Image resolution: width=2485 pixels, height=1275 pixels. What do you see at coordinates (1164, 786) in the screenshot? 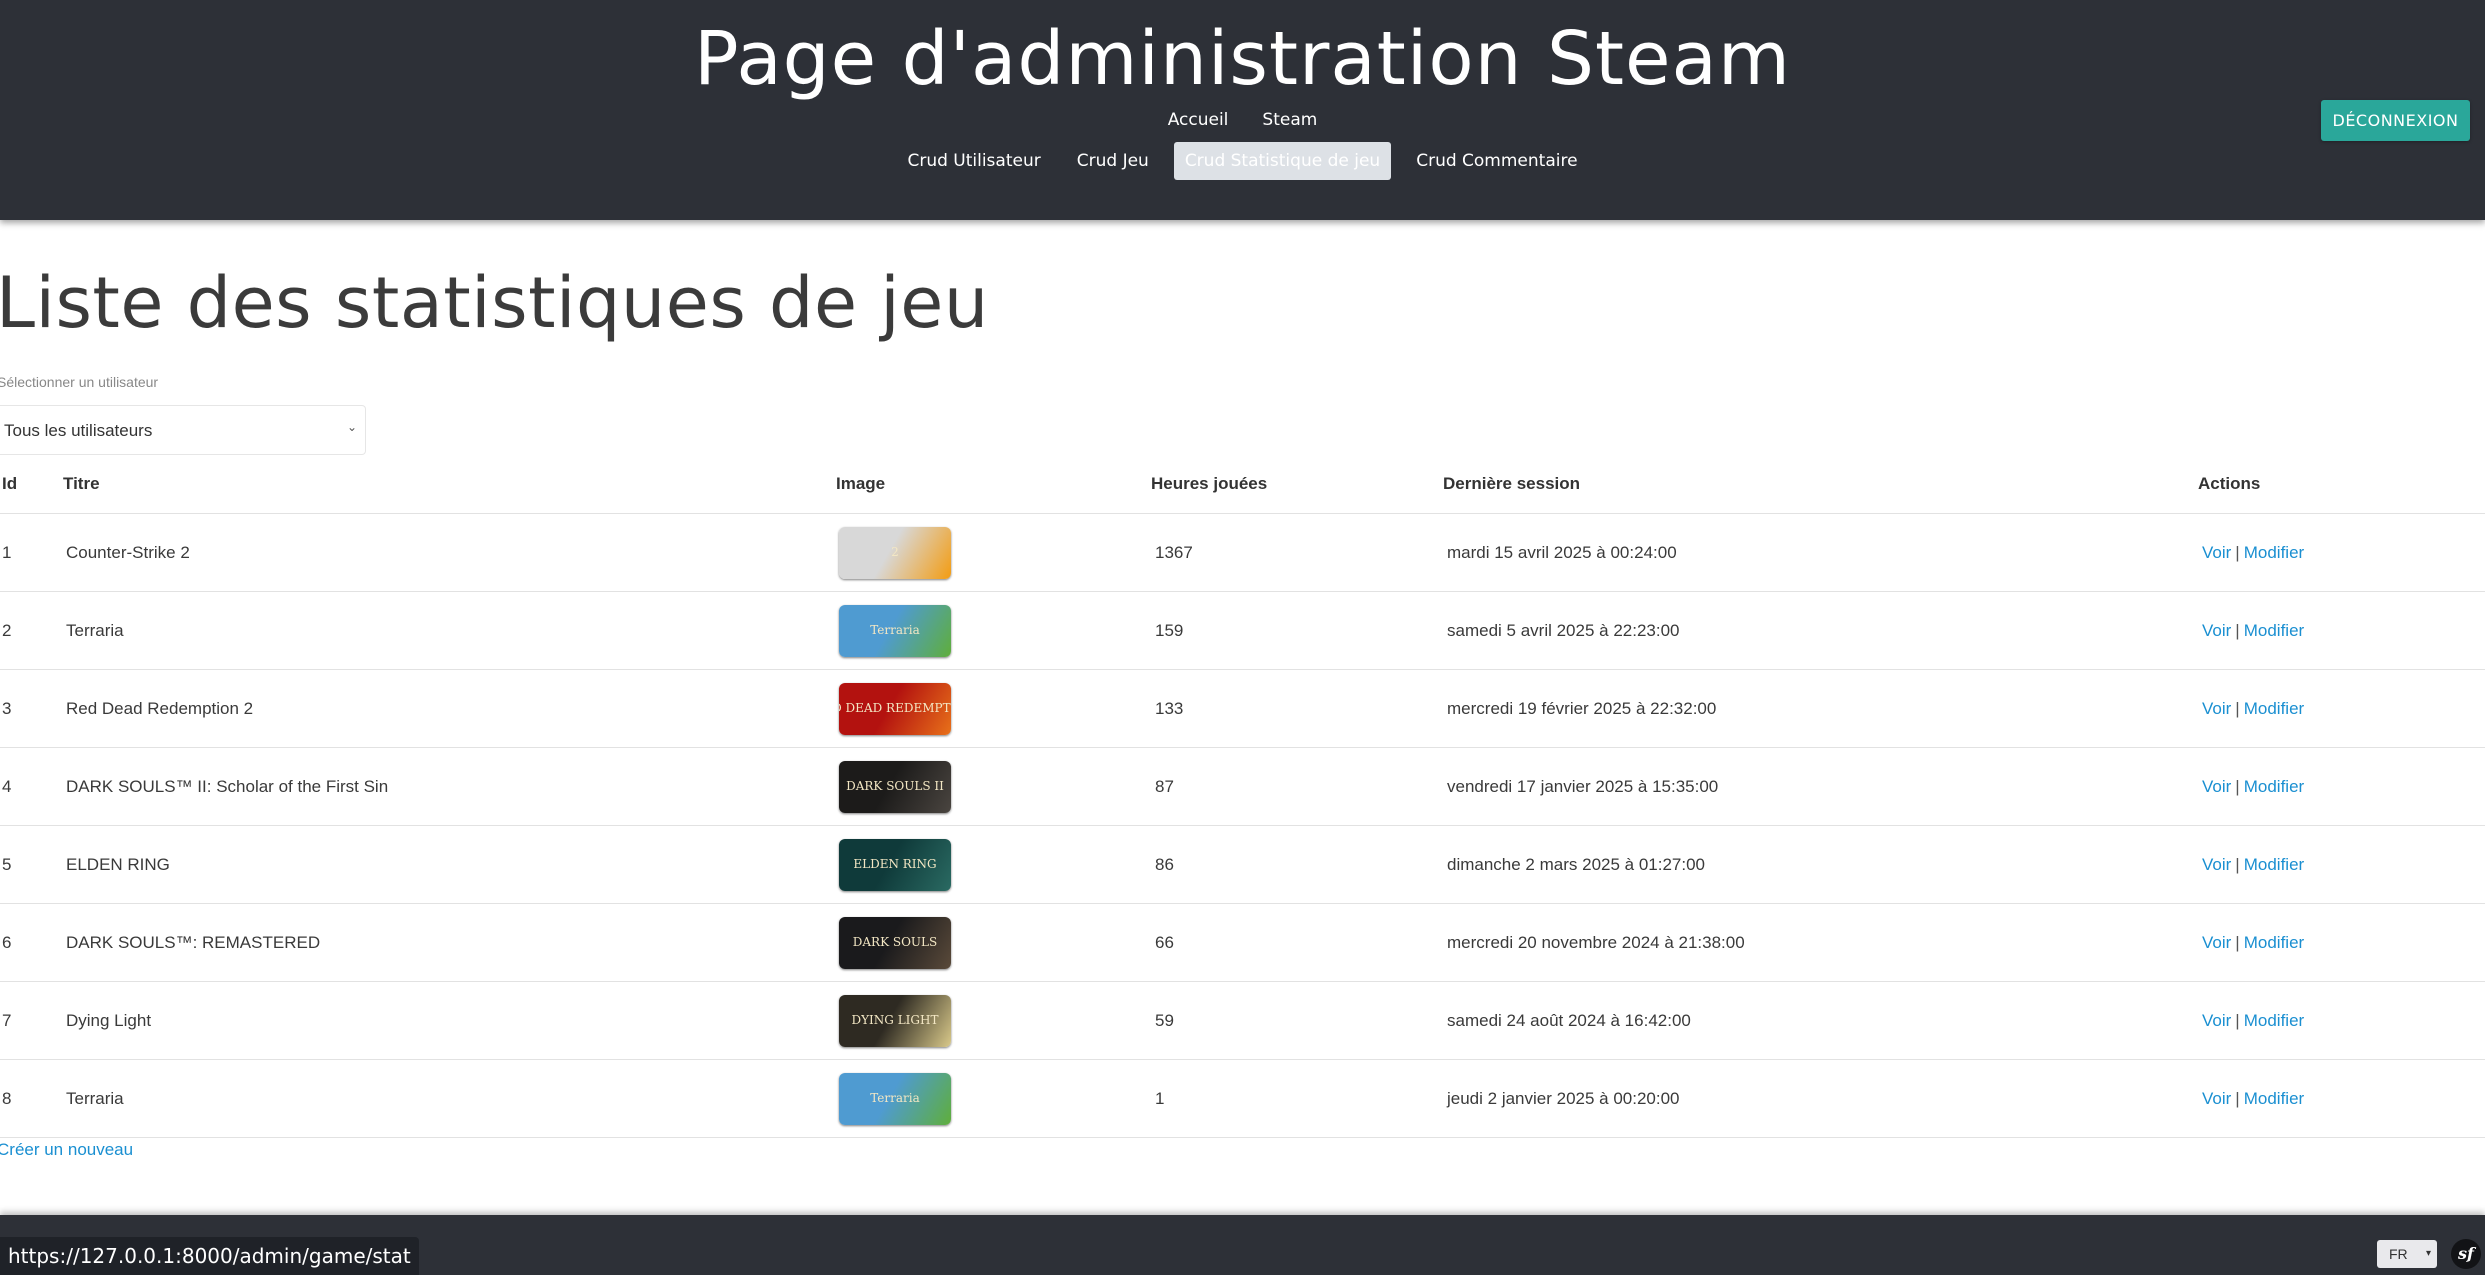
I see `row-hours-played: 87` at bounding box center [1164, 786].